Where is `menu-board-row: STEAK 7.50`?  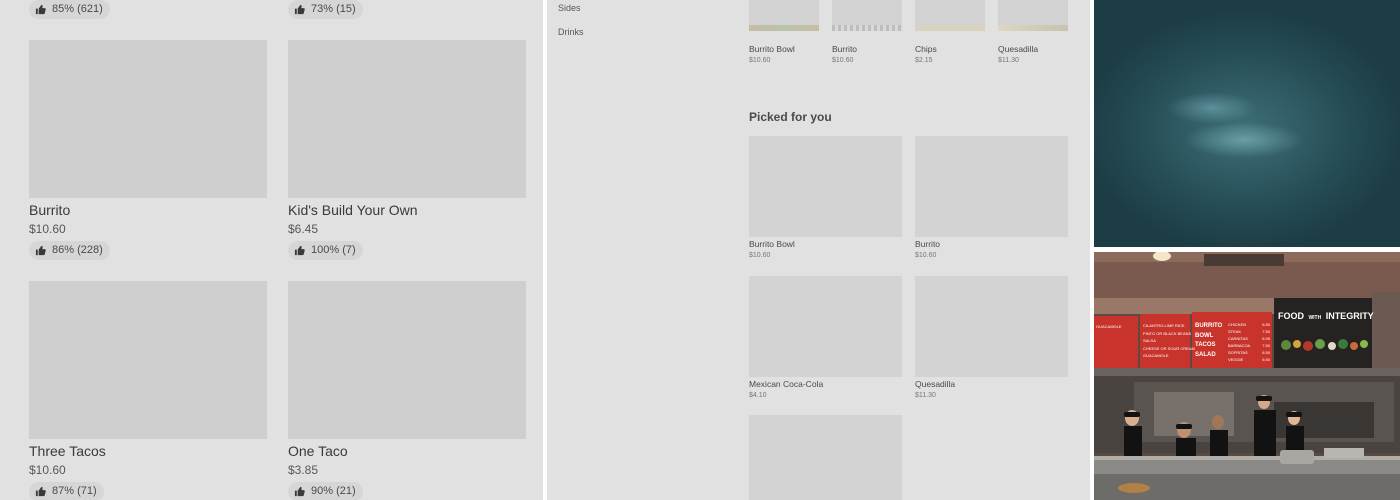
menu-board-row: STEAK 7.50 is located at coordinates (1249, 331).